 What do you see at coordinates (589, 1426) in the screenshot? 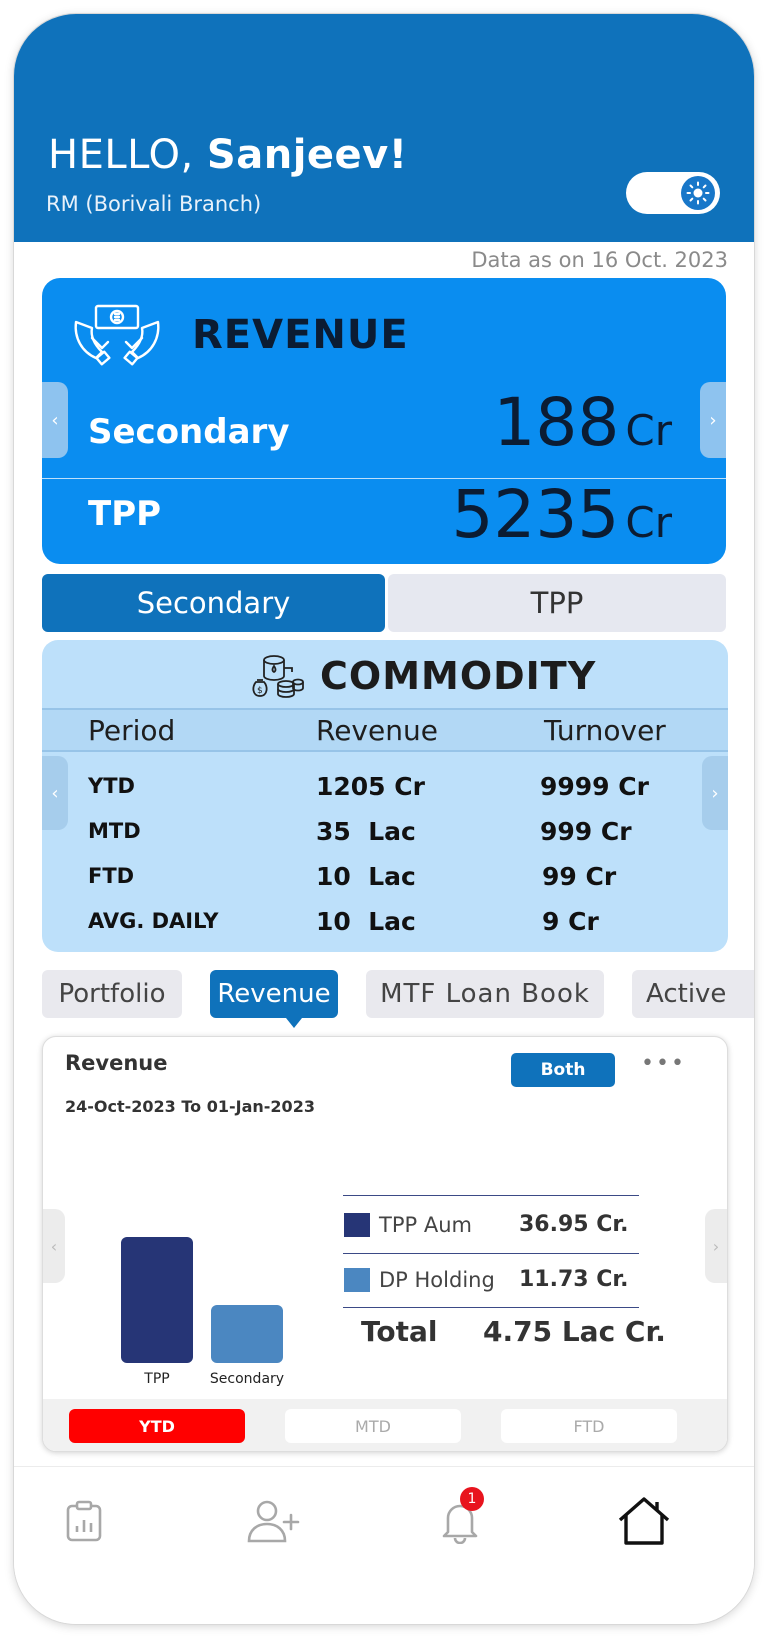
I see `period-ftd-button: FTD` at bounding box center [589, 1426].